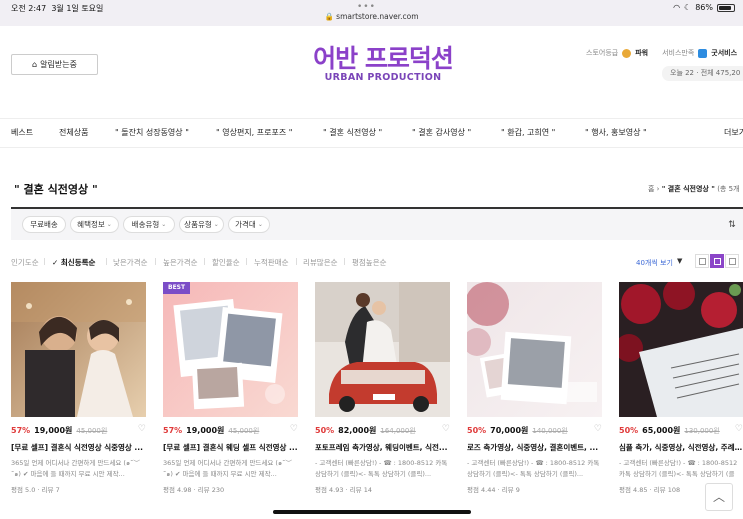 The image size is (743, 519). Describe the element at coordinates (704, 7) in the screenshot. I see `status-indicators: ◠ ☾ 86%` at that location.